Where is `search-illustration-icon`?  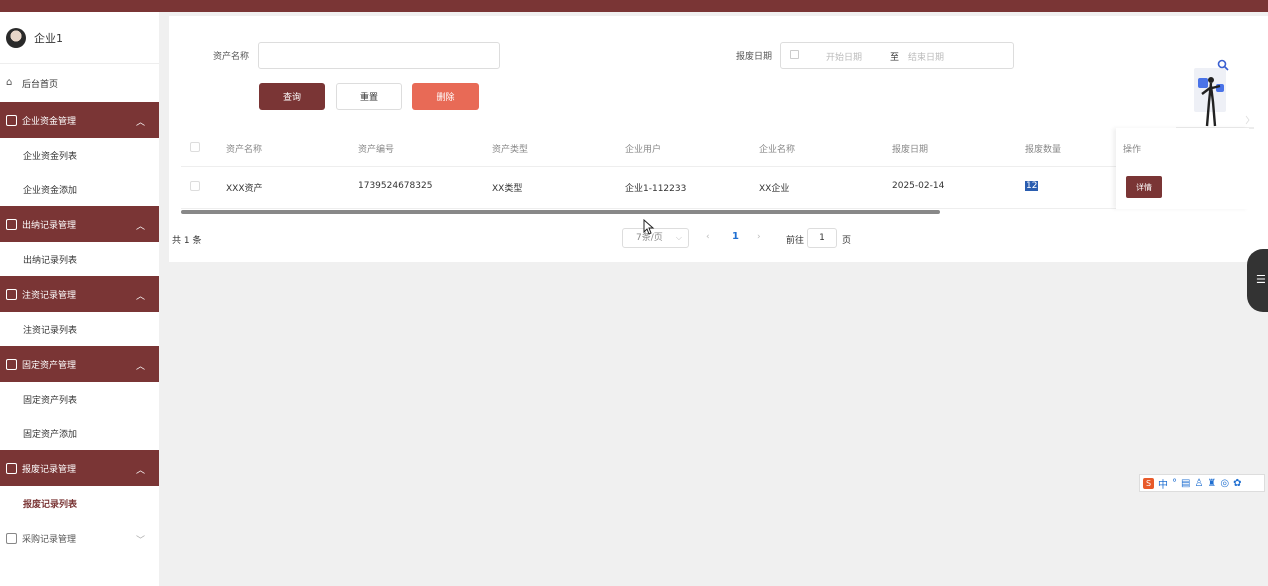
search-illustration-icon is located at coordinates (1215, 94).